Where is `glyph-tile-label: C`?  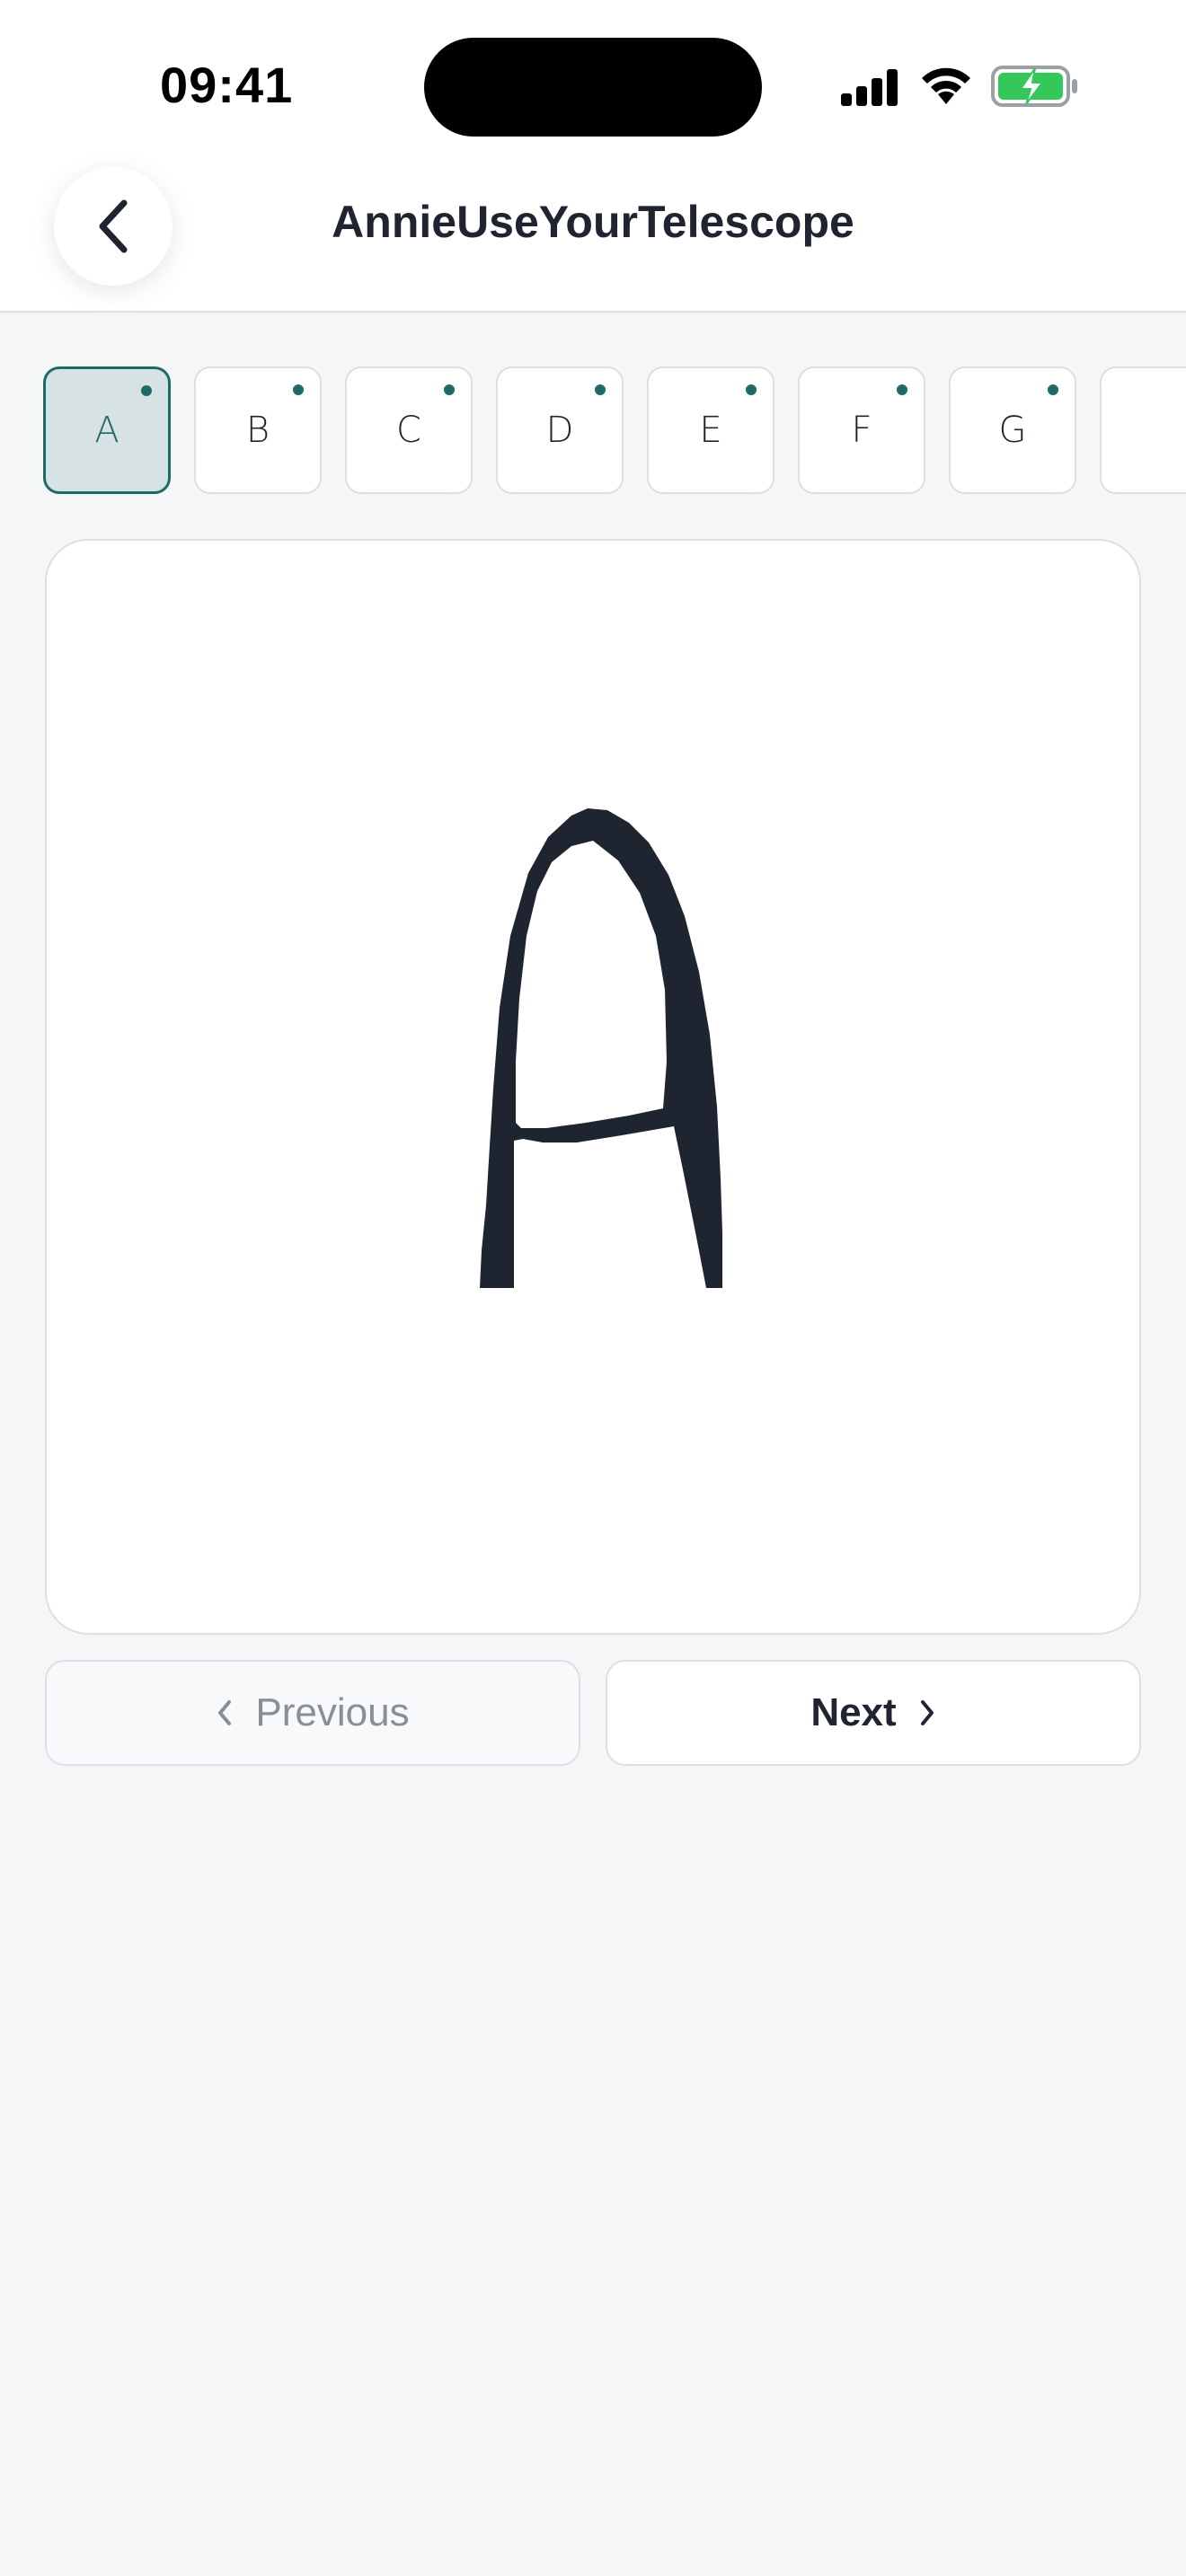
glyph-tile-label: C is located at coordinates (408, 430).